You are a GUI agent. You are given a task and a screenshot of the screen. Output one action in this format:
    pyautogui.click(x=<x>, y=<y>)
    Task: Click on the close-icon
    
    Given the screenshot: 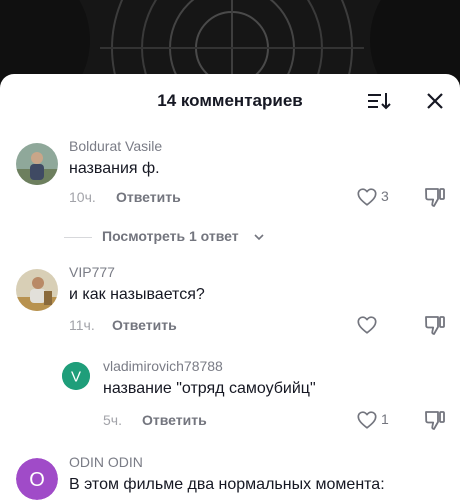 What is the action you would take?
    pyautogui.click(x=435, y=101)
    